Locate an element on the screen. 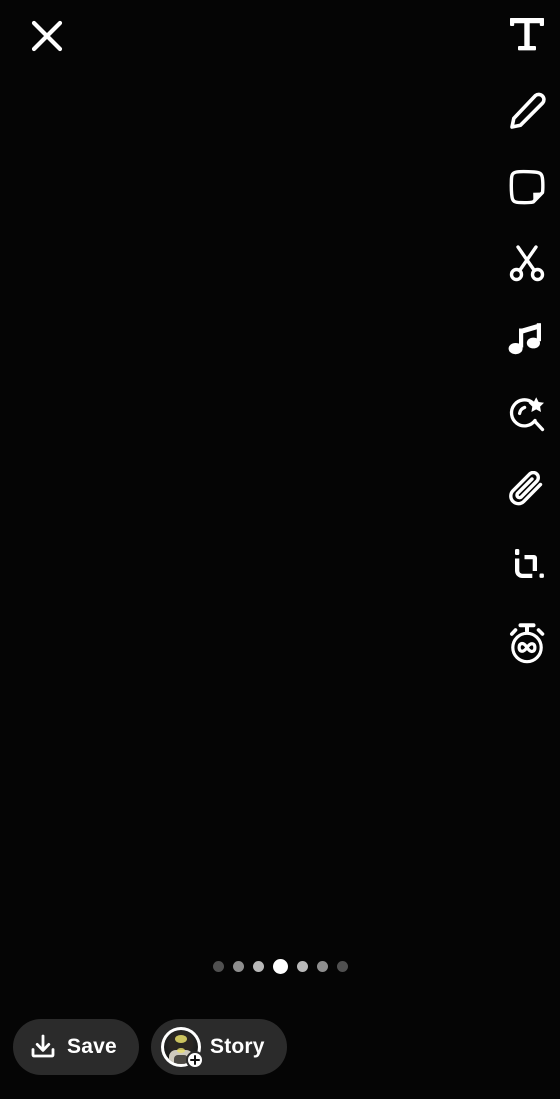 The height and width of the screenshot is (1099, 560). save-button: Save is located at coordinates (76, 1047).